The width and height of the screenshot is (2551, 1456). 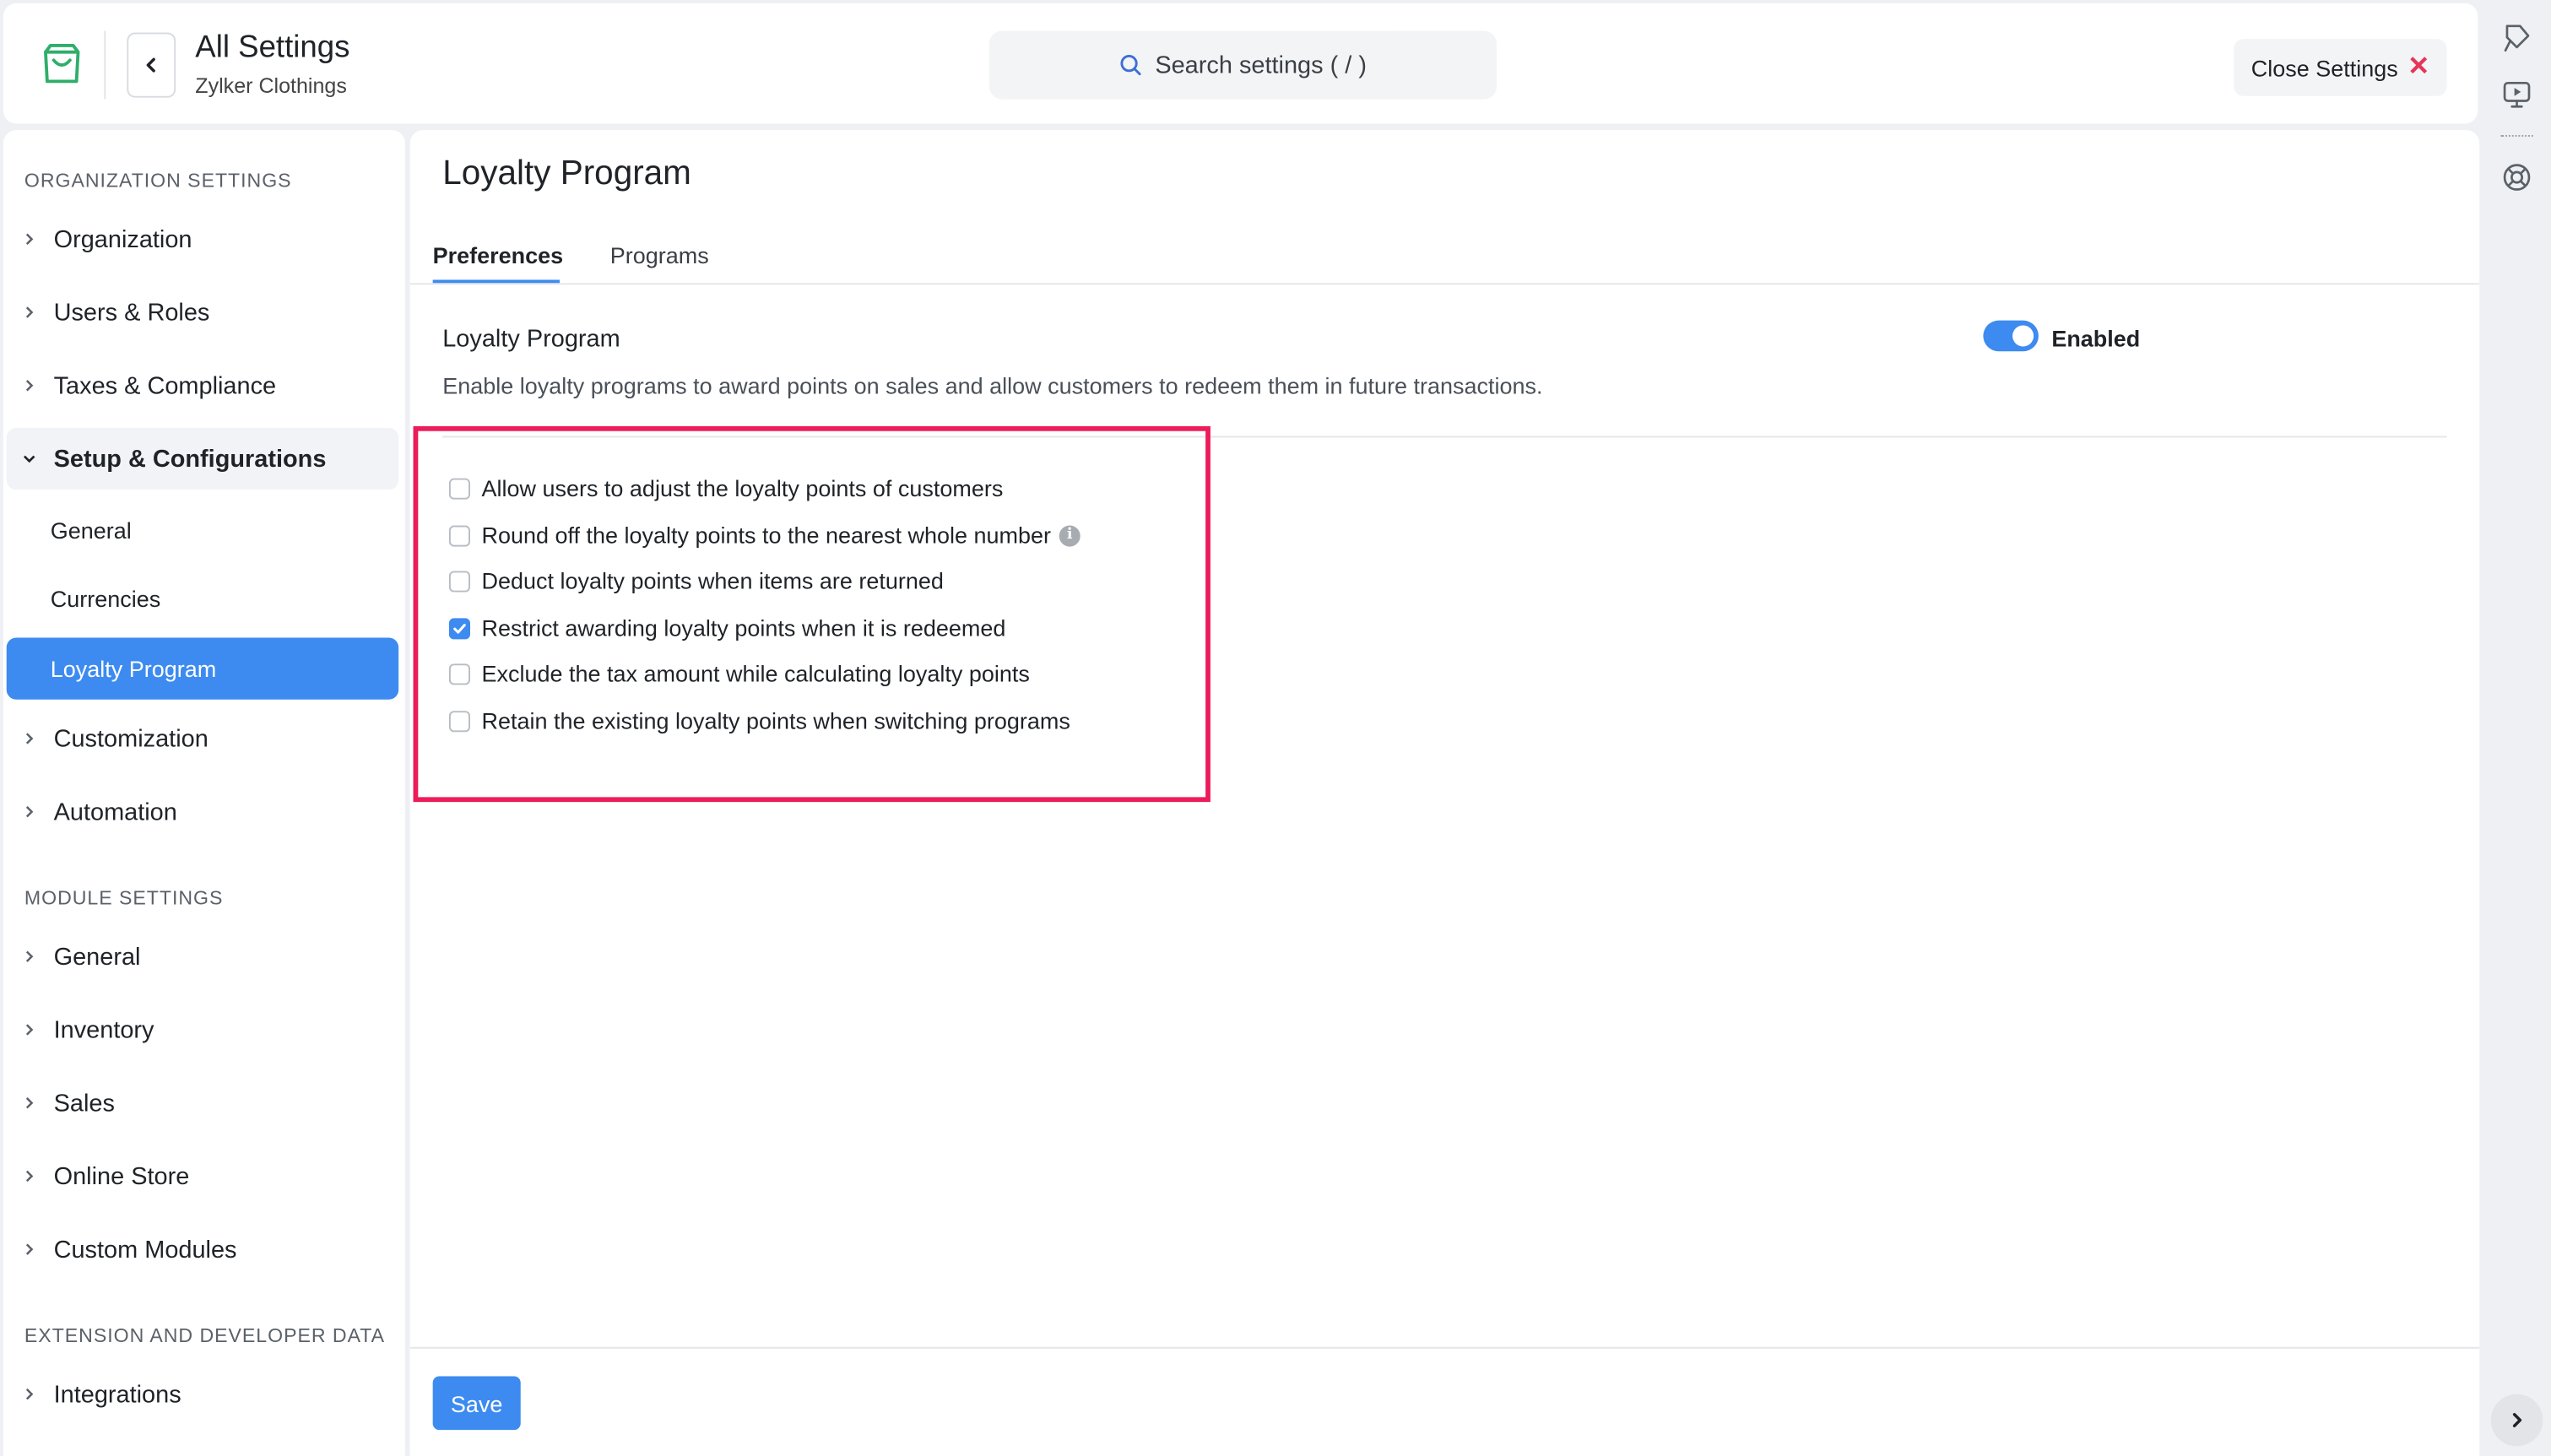 What do you see at coordinates (121, 1176) in the screenshot?
I see `sidebar-item-label: Online Store` at bounding box center [121, 1176].